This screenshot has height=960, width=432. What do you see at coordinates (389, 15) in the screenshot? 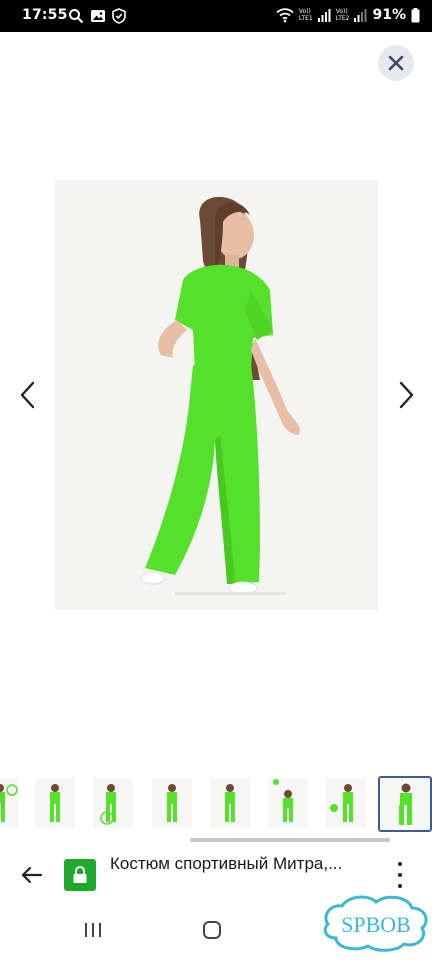
I see `battery-percent: 91%` at bounding box center [389, 15].